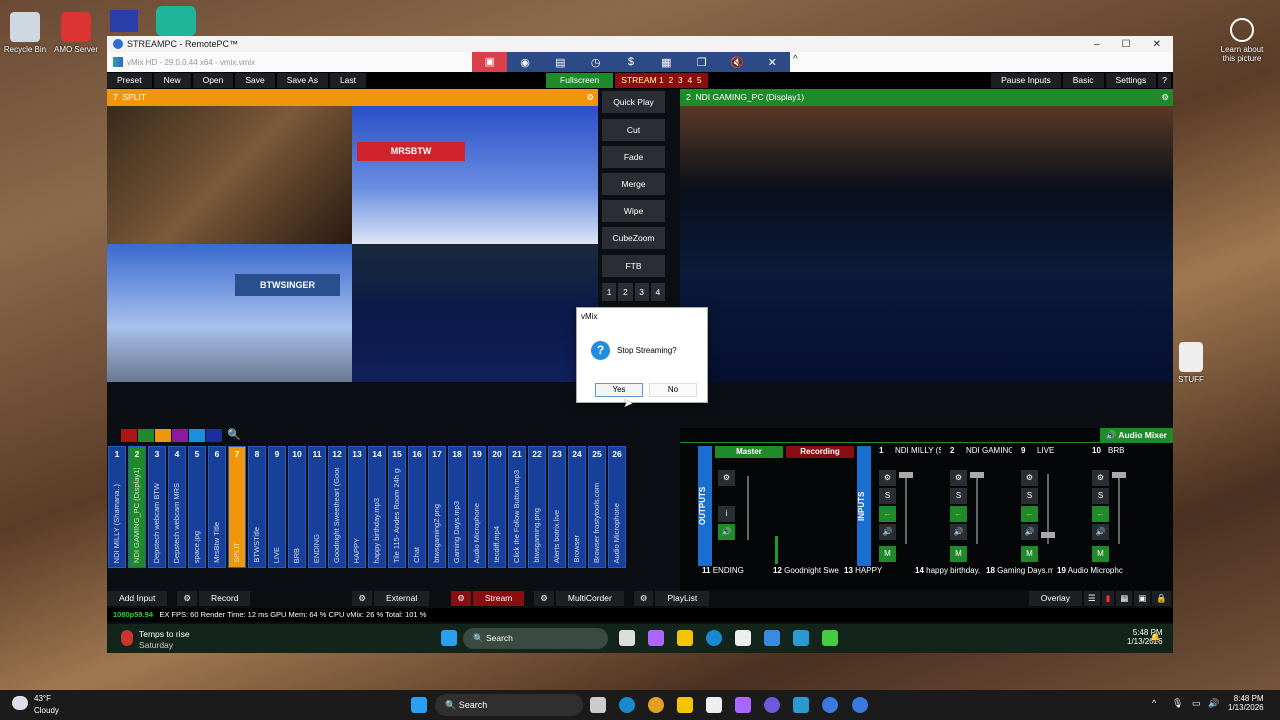 The height and width of the screenshot is (720, 1280). Describe the element at coordinates (419, 705) in the screenshot. I see `windows-start-icon` at that location.